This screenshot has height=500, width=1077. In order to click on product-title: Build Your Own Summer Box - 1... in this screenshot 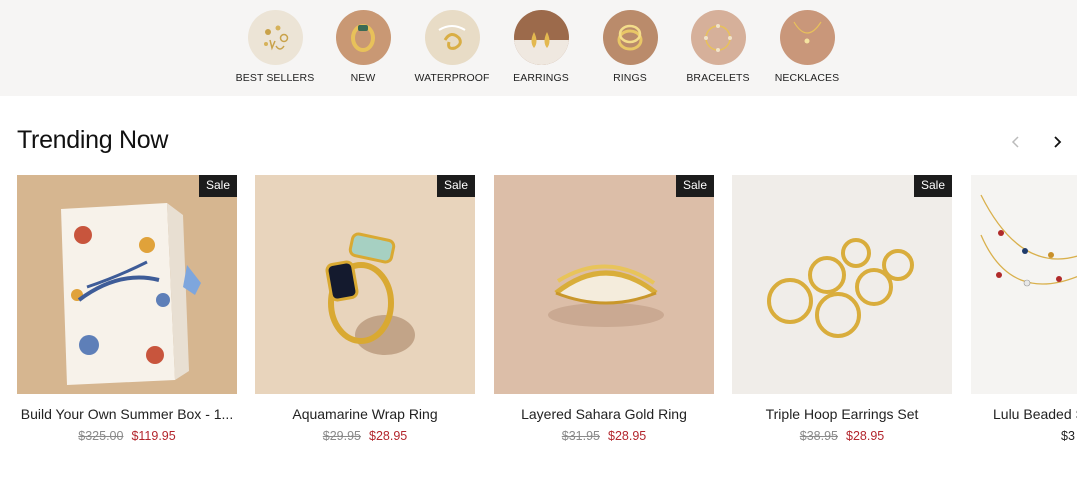, I will do `click(127, 414)`.